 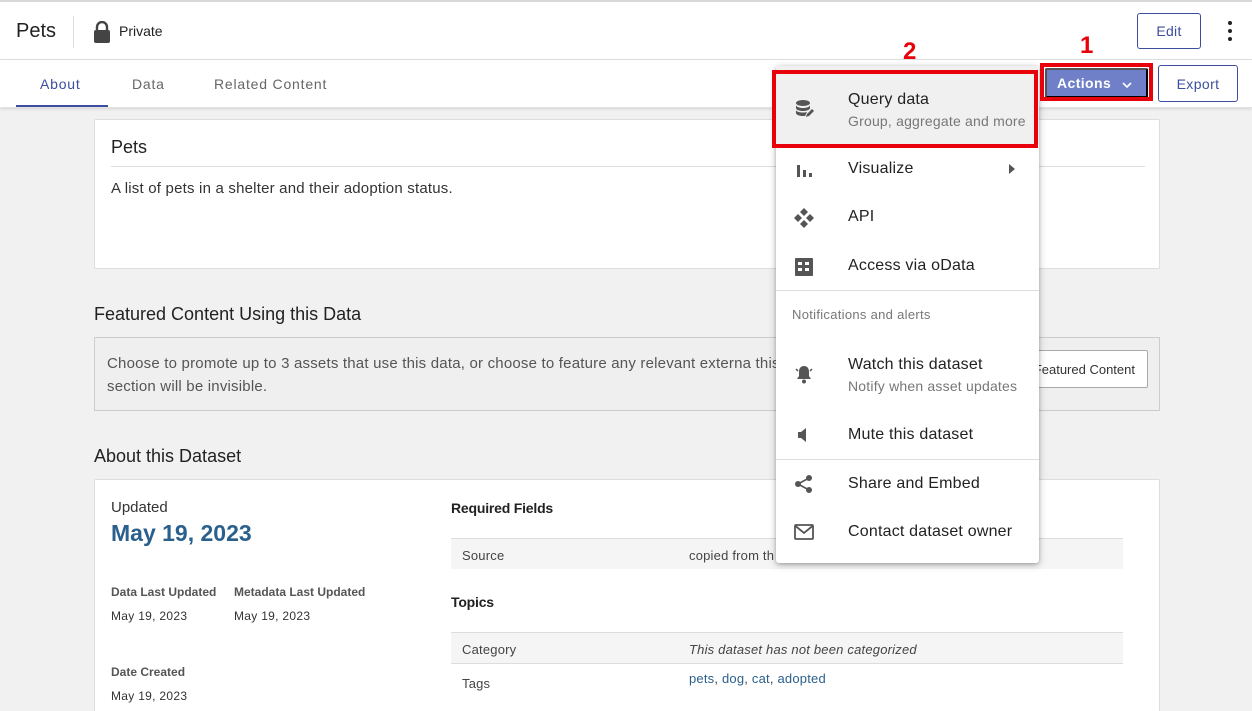 I want to click on more-options-icon, so click(x=1230, y=31).